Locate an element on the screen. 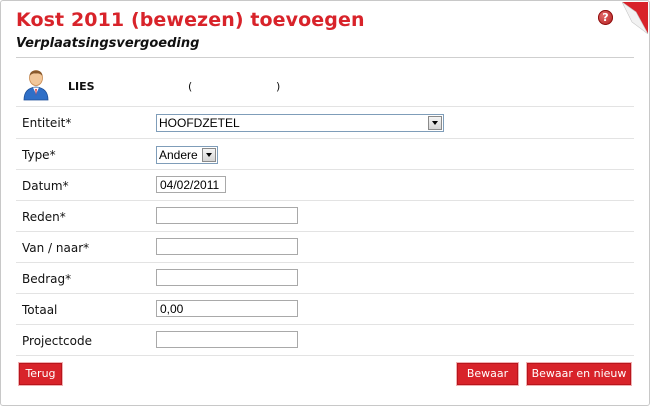  page-title: Kost 2011 (bewezen) toevoegen is located at coordinates (190, 20).